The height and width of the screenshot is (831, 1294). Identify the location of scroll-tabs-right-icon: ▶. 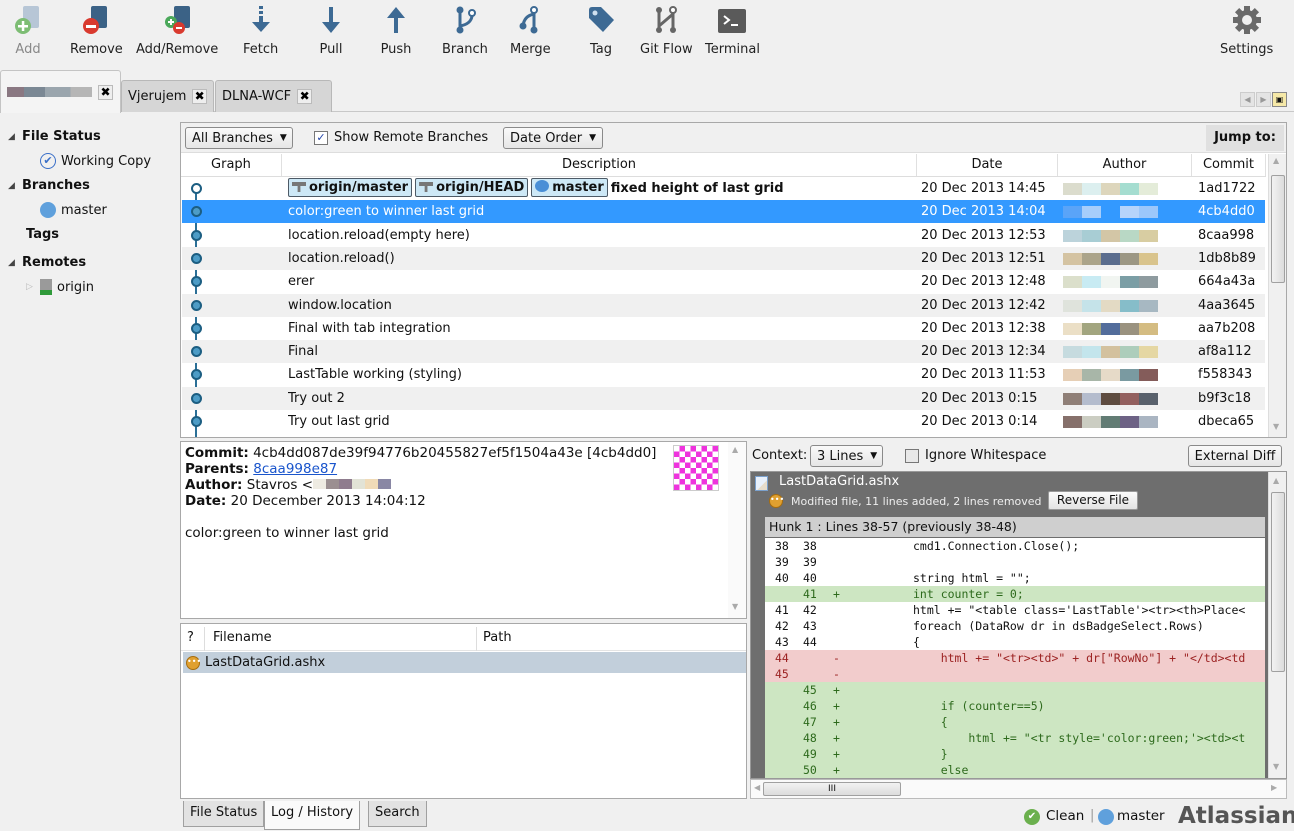
(1263, 99).